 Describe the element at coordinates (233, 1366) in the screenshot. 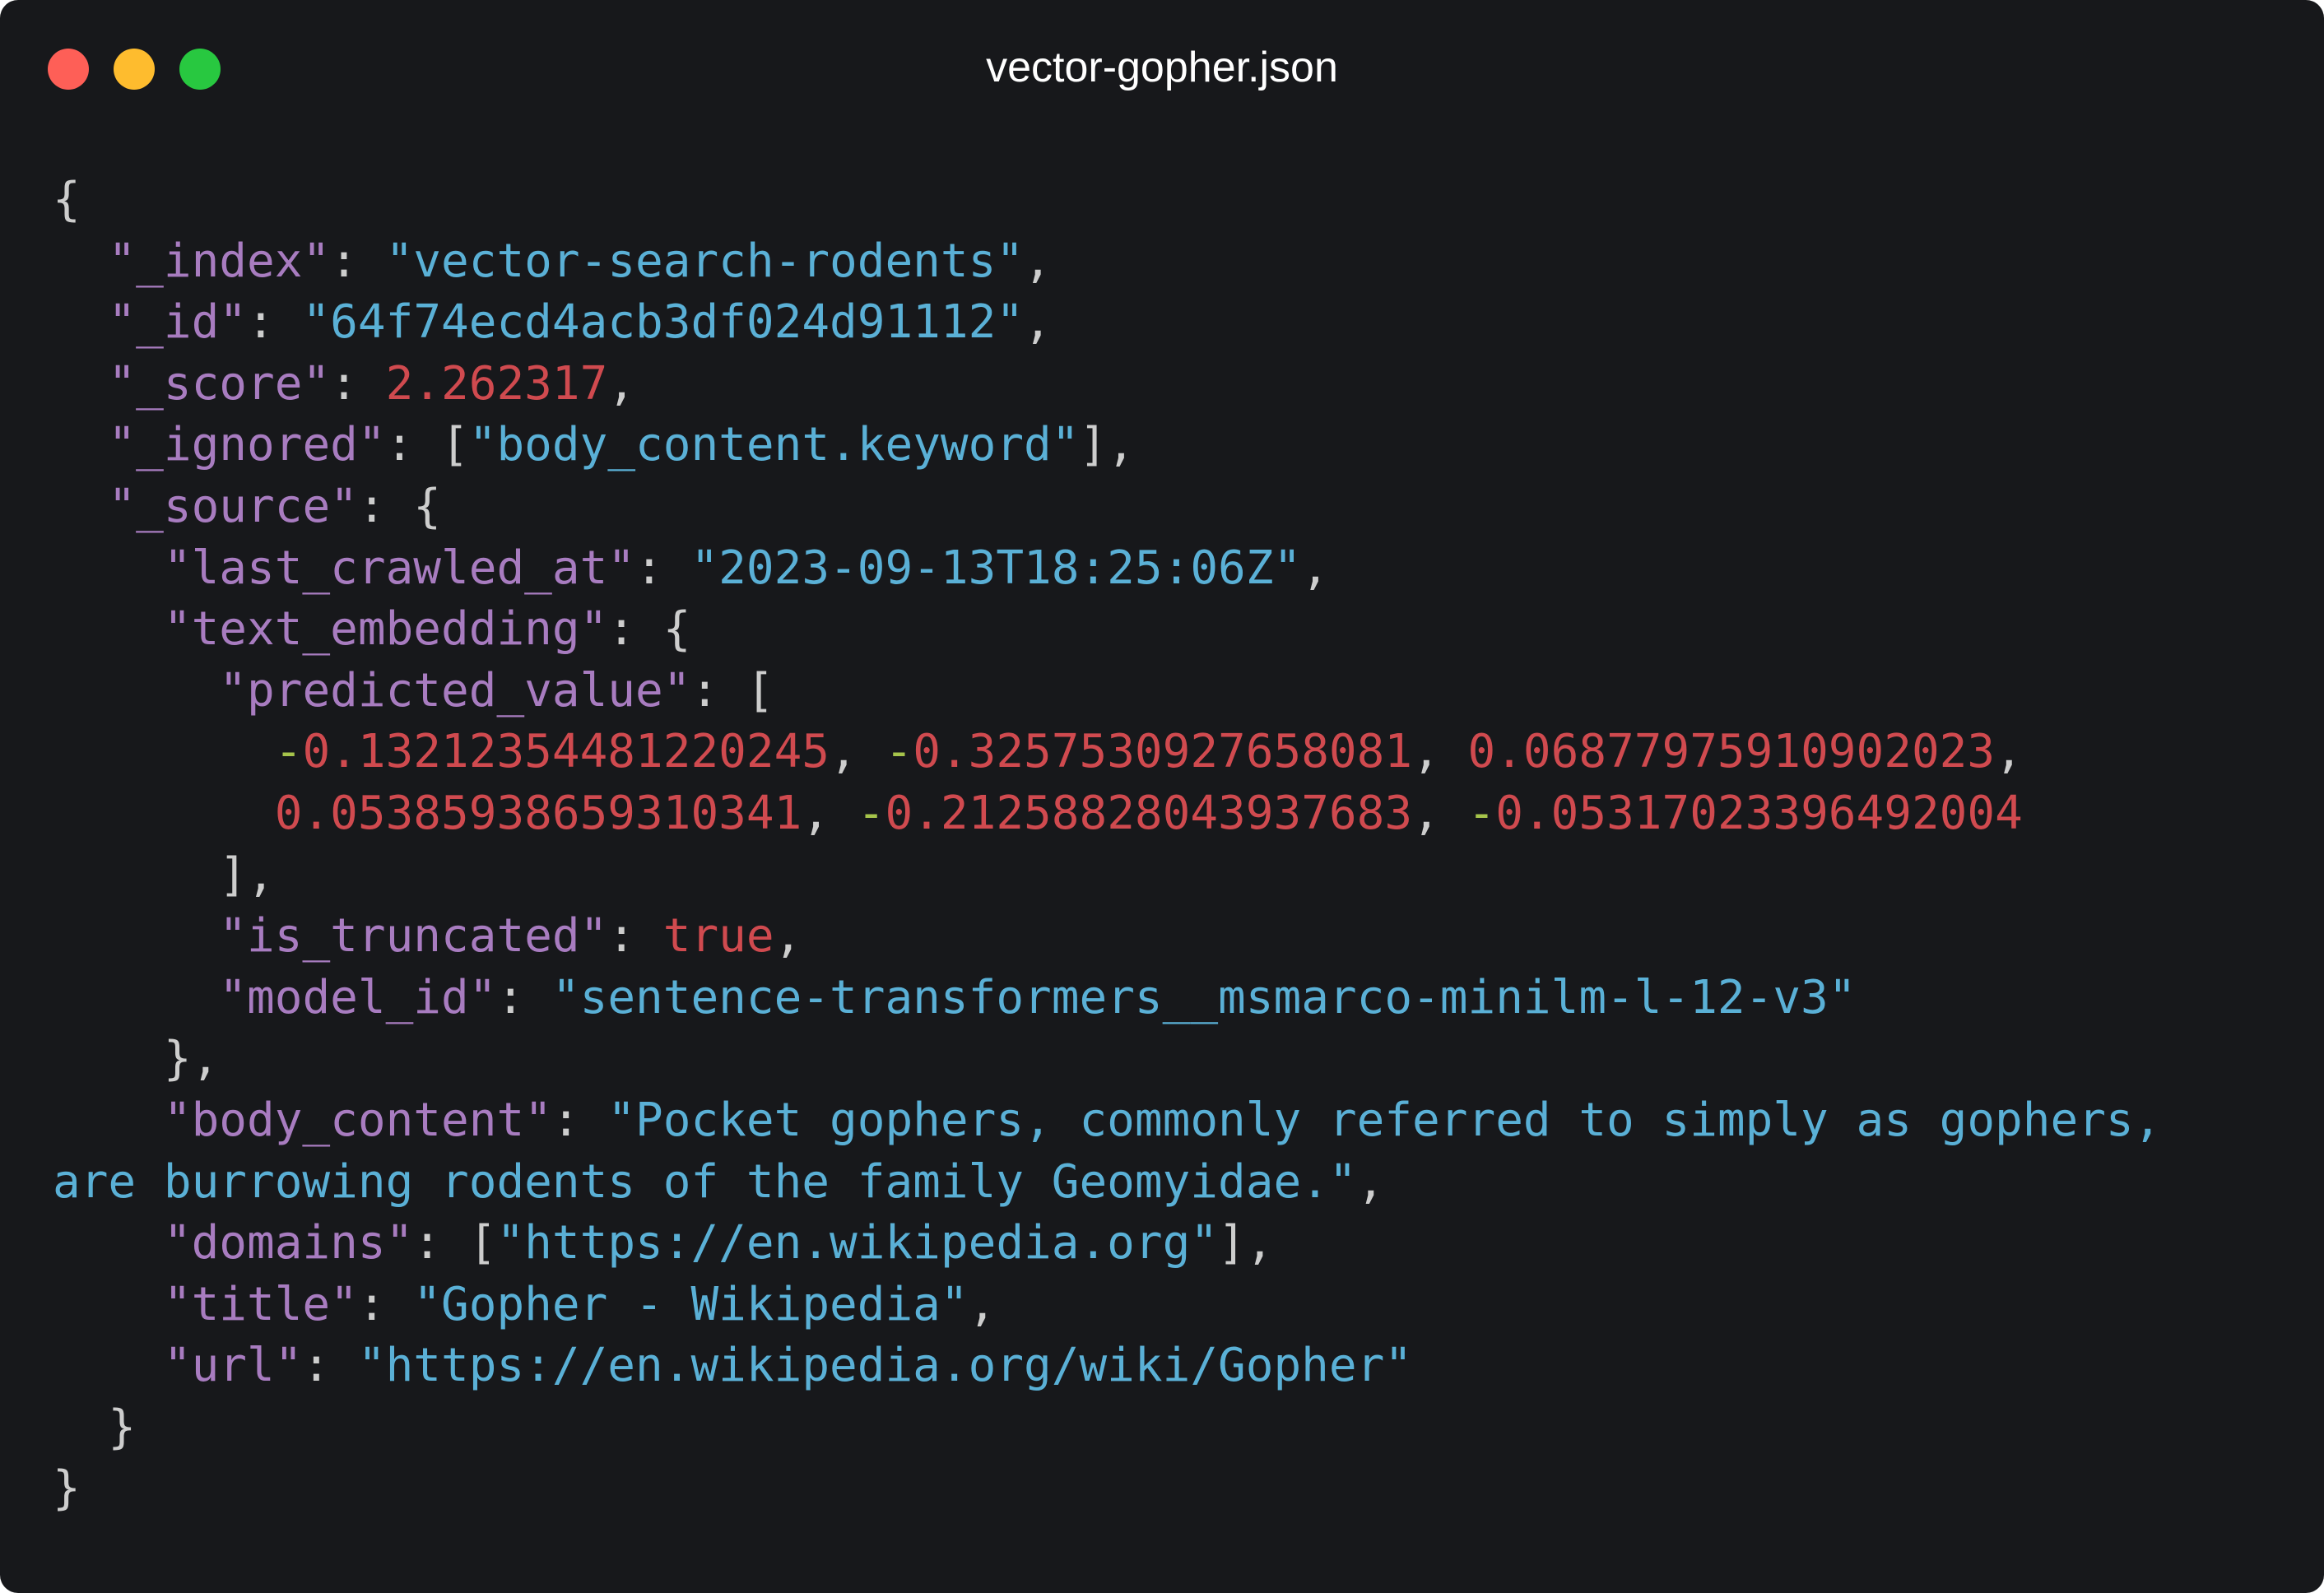

I see `json-key: "url"` at that location.